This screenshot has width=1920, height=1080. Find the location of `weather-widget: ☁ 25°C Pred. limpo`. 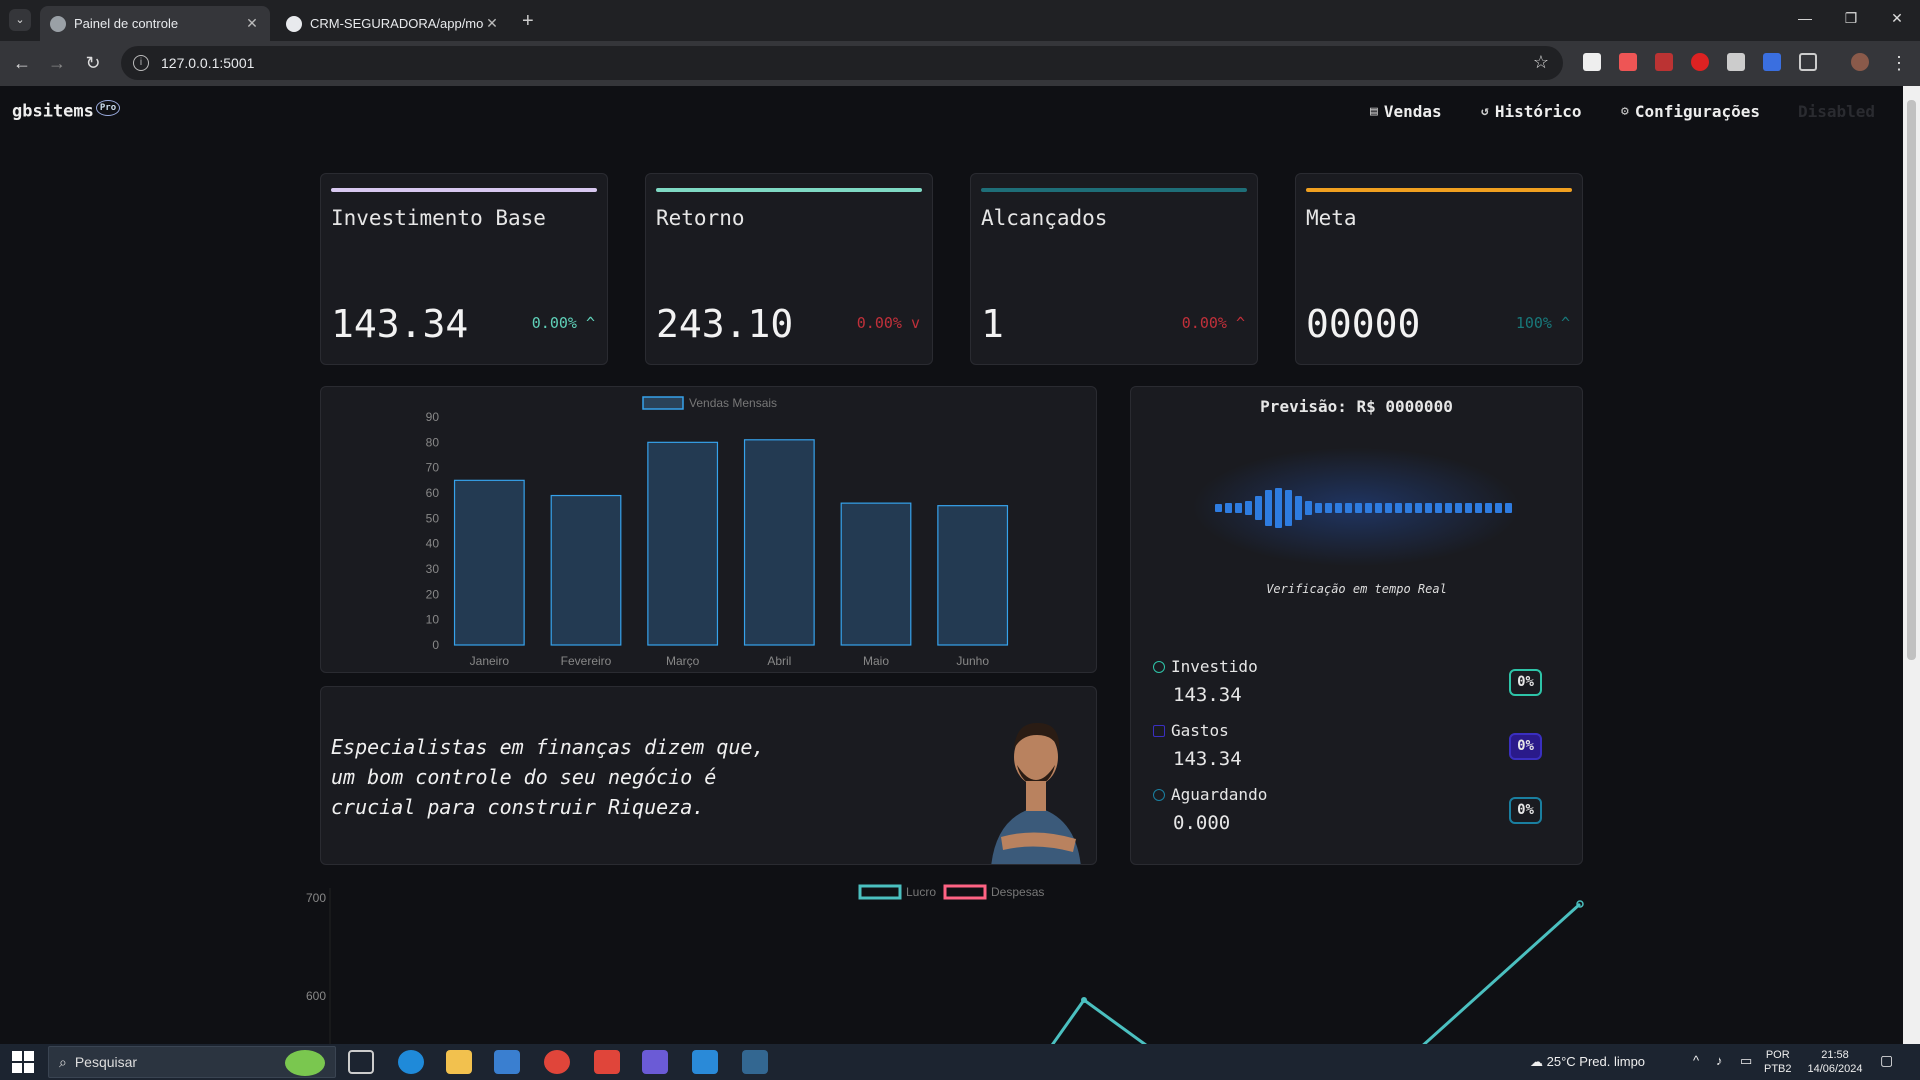

weather-widget: ☁ 25°C Pred. limpo is located at coordinates (1587, 1062).